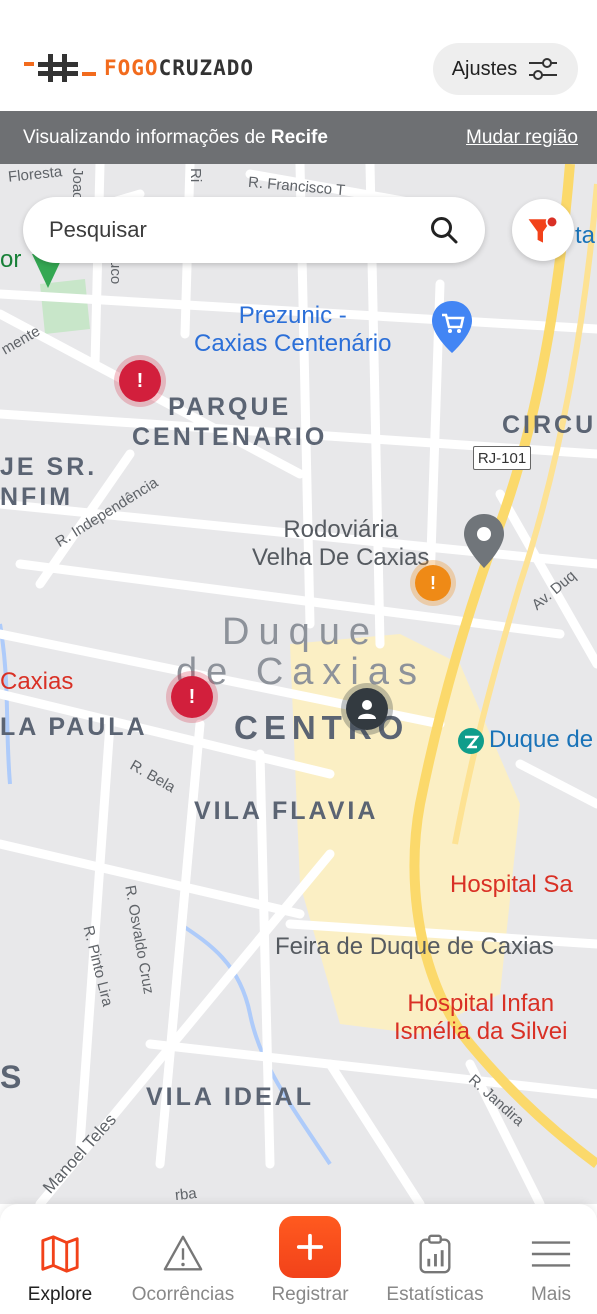 The image size is (597, 1314). I want to click on district-label-edge: S, so click(12, 1077).